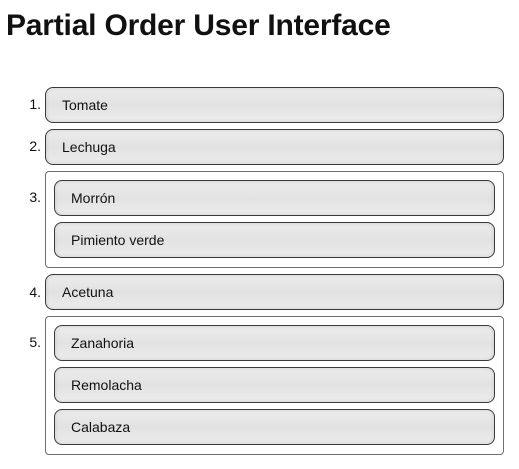 The height and width of the screenshot is (469, 519). Describe the element at coordinates (274, 427) in the screenshot. I see `order-item-calabaza: Calabaza` at that location.